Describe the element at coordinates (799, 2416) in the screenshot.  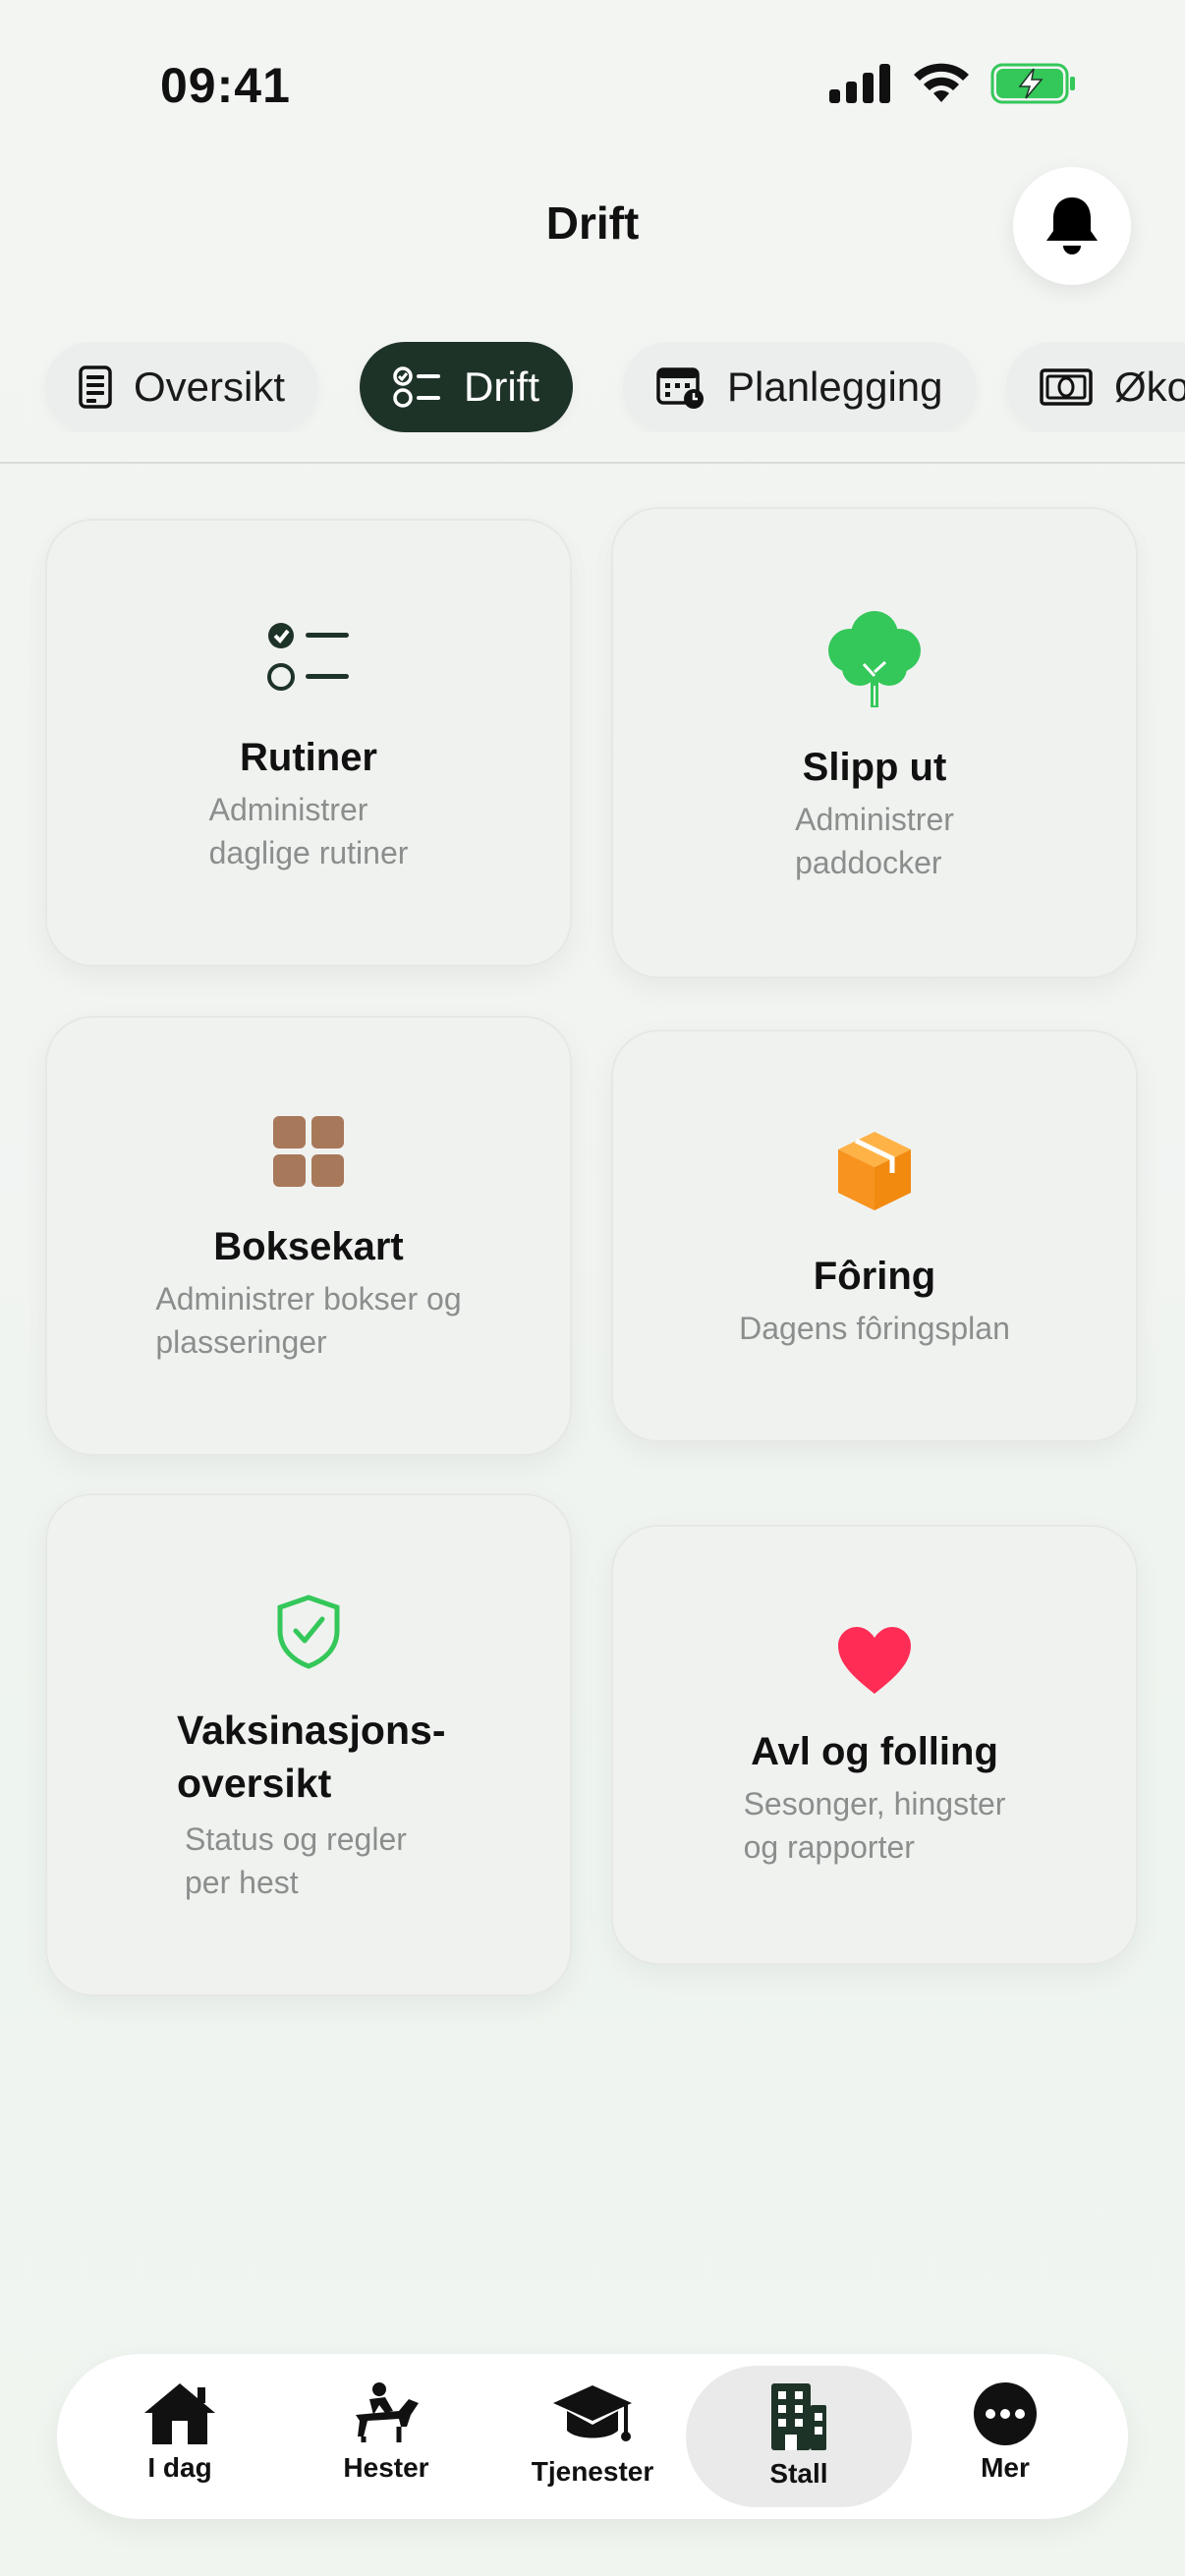
I see `building-icon` at that location.